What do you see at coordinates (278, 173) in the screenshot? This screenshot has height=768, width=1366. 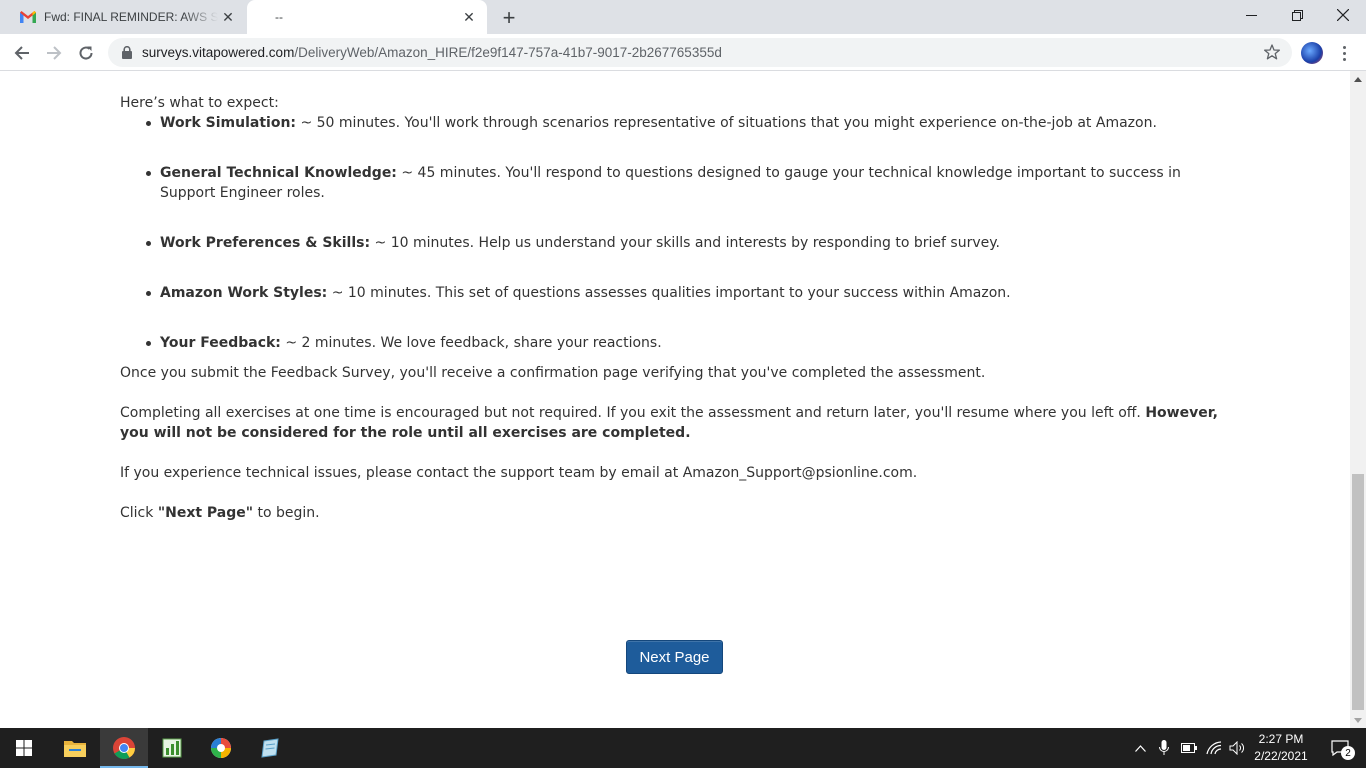 I see `item-label: General Technical Knowledge:` at bounding box center [278, 173].